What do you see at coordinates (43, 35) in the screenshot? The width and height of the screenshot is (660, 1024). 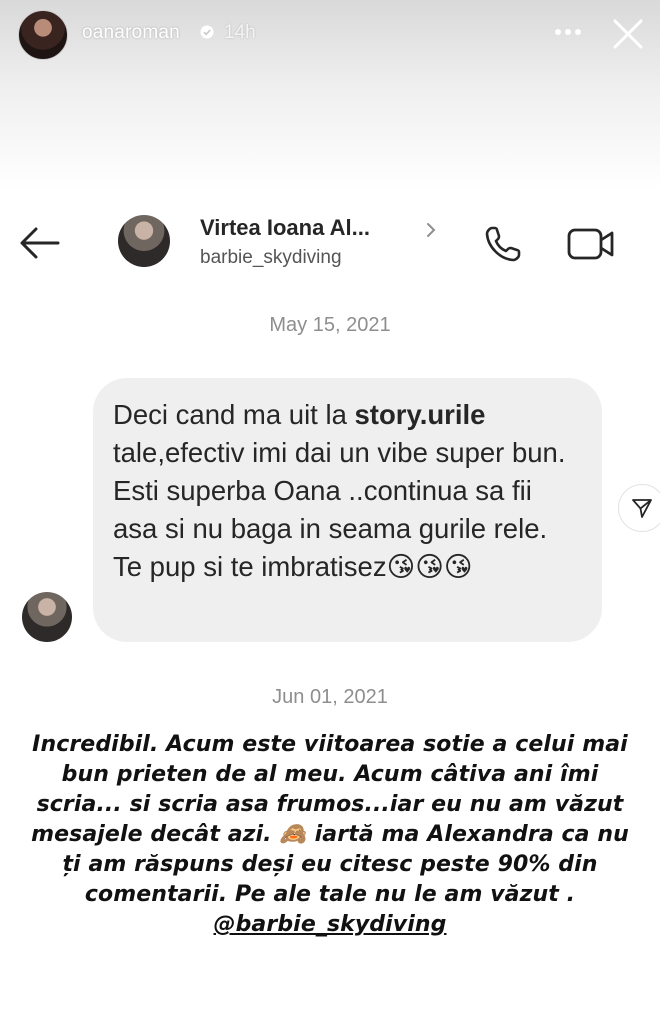 I see `story-author-avatar` at bounding box center [43, 35].